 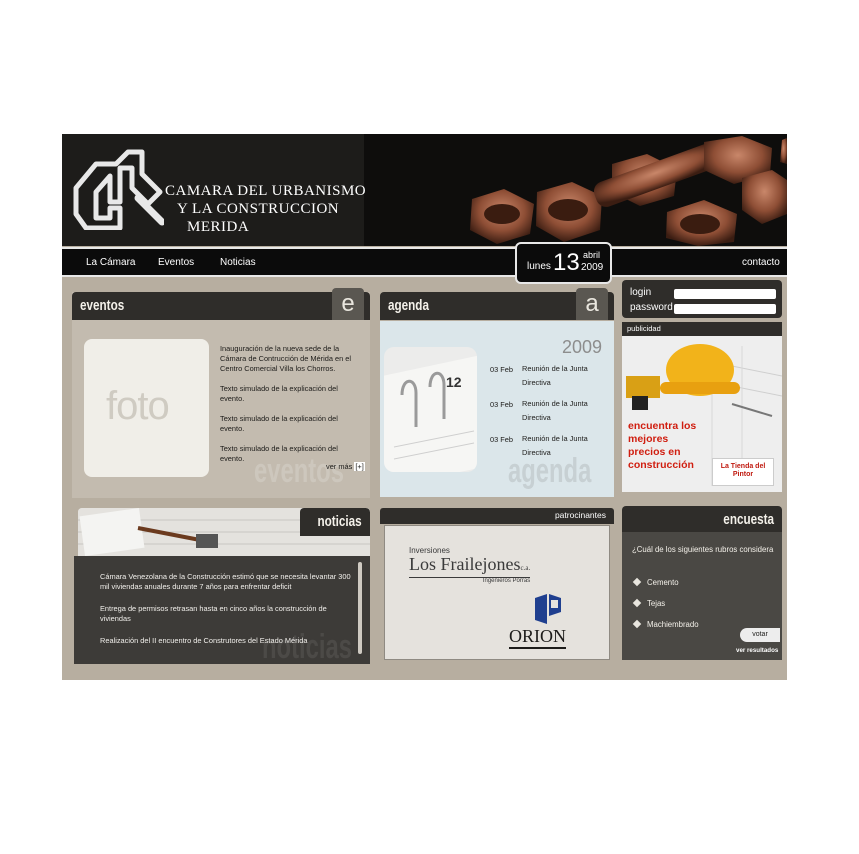 I want to click on date-month: abril, so click(x=592, y=255).